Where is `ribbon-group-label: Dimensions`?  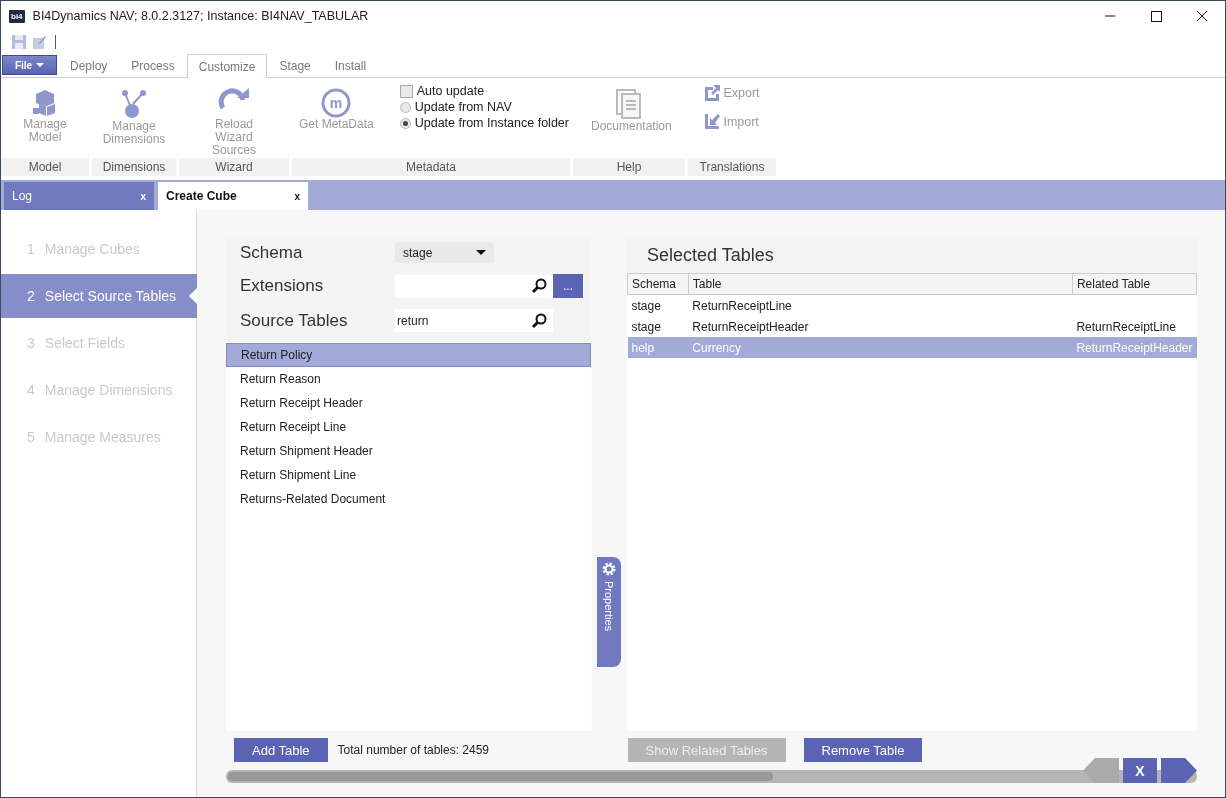
ribbon-group-label: Dimensions is located at coordinates (134, 167).